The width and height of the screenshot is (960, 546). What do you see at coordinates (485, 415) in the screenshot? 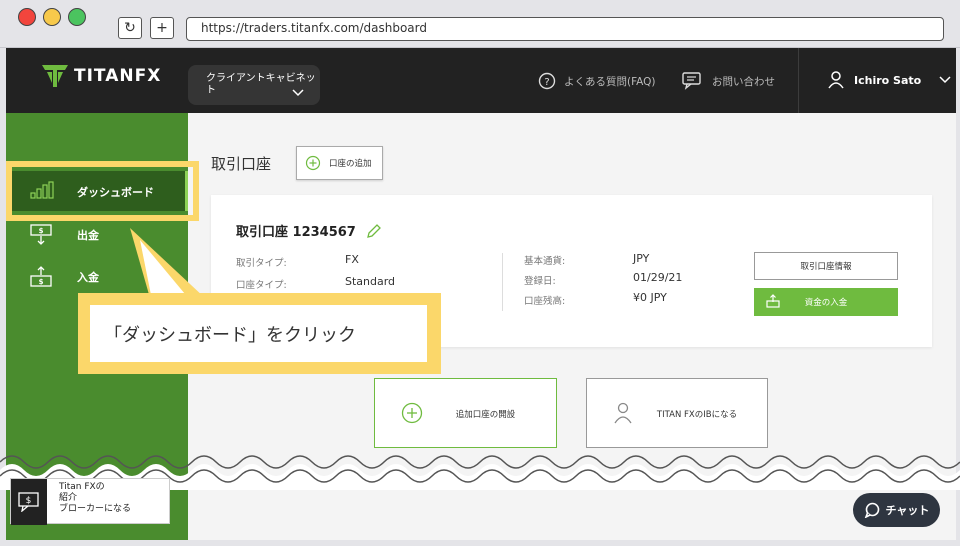
I see `open-additional-label: 追加口座の開設` at bounding box center [485, 415].